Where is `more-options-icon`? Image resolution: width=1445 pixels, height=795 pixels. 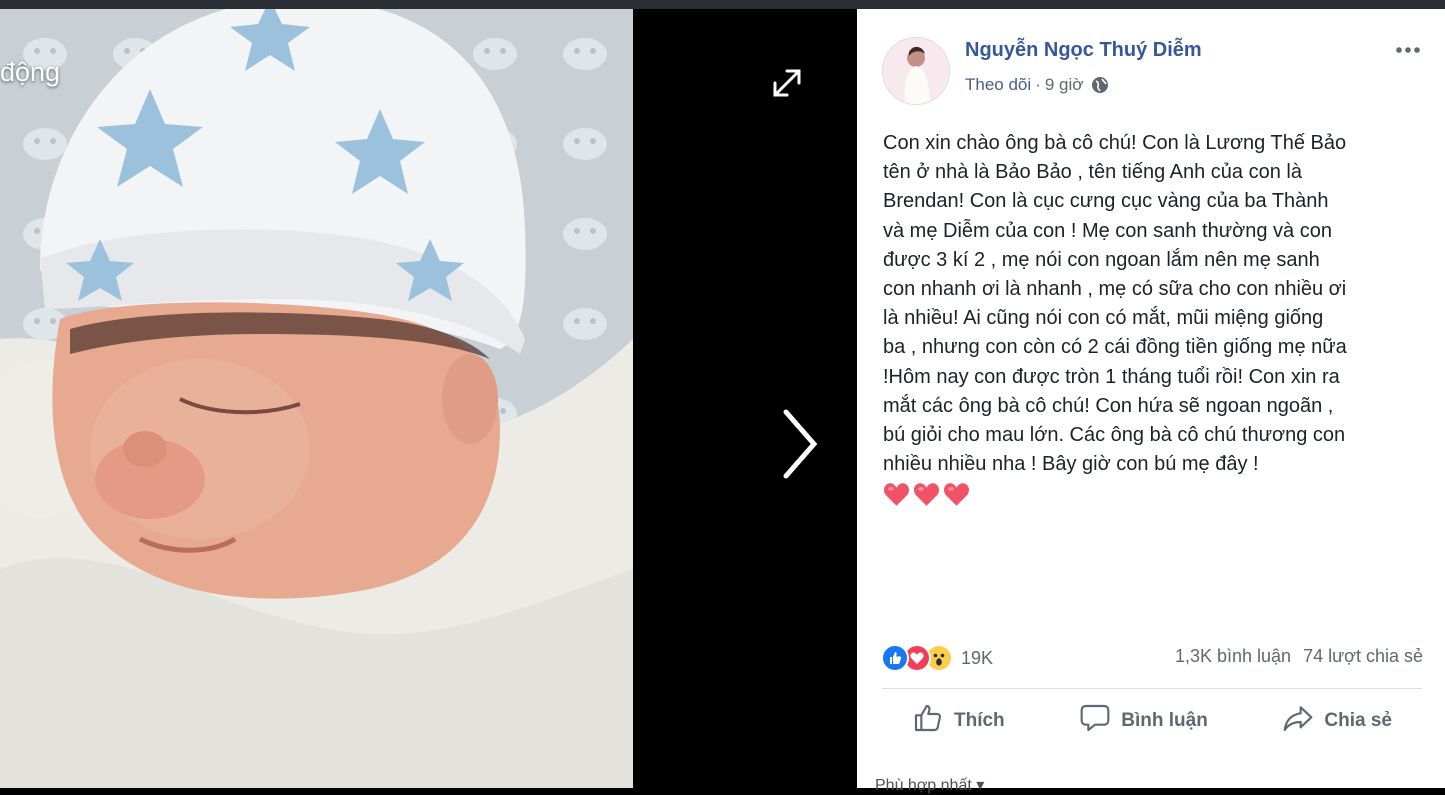 more-options-icon is located at coordinates (1408, 50).